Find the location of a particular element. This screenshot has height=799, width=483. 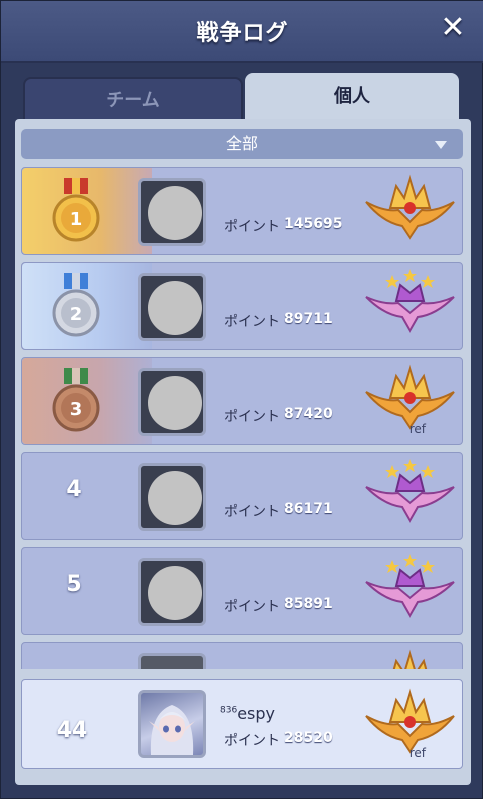

rank-number: 5 is located at coordinates (74, 584).